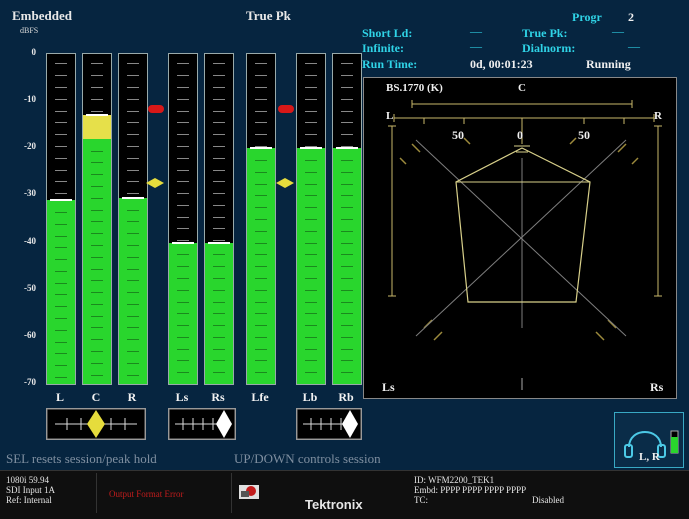 The height and width of the screenshot is (519, 689). I want to click on tektronix-logo: Tektronix, so click(334, 504).